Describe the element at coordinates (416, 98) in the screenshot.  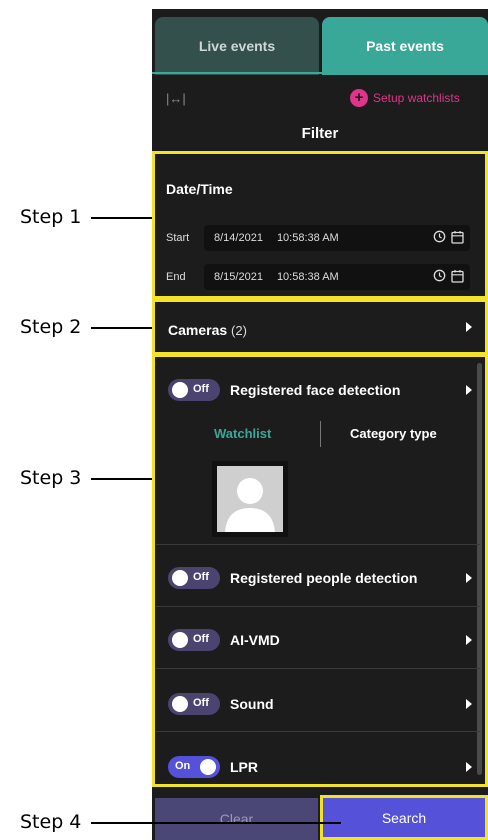
I see `setup-watchlists-label: Setup watchlists` at that location.